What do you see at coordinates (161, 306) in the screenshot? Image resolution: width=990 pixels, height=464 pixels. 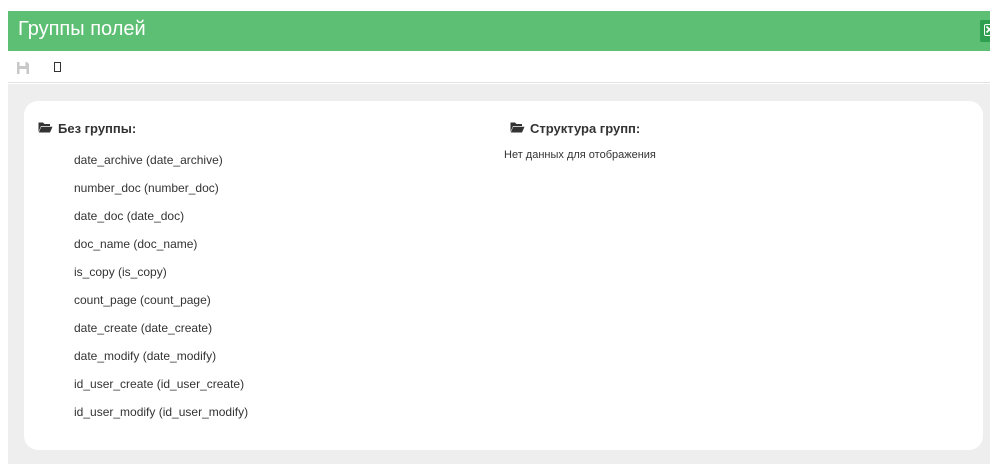 I see `list-item: count_page (count_page)` at bounding box center [161, 306].